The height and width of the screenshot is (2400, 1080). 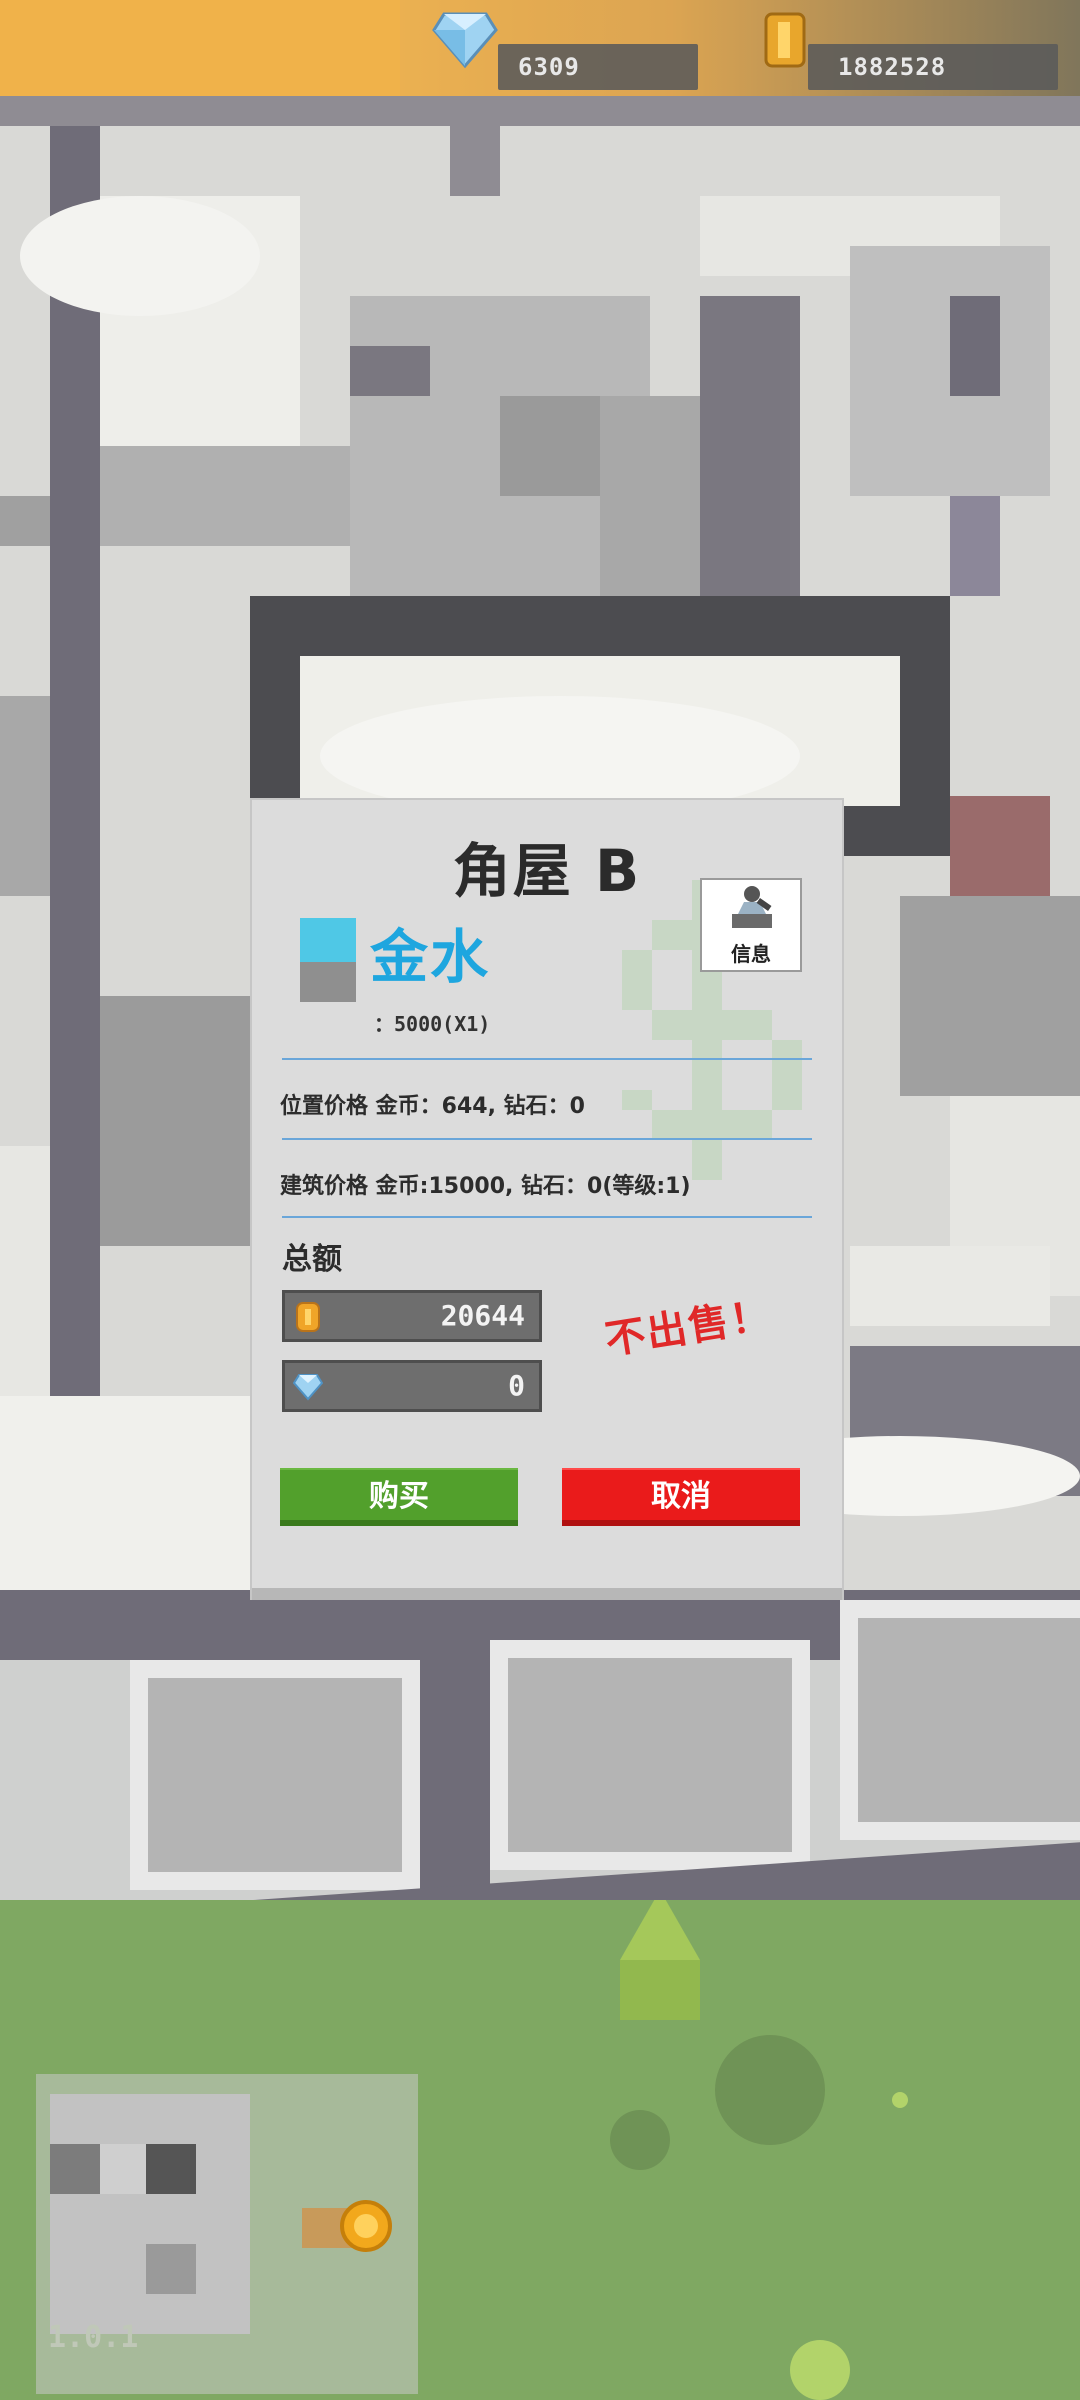 I want to click on magnifier-icon, so click(x=752, y=907).